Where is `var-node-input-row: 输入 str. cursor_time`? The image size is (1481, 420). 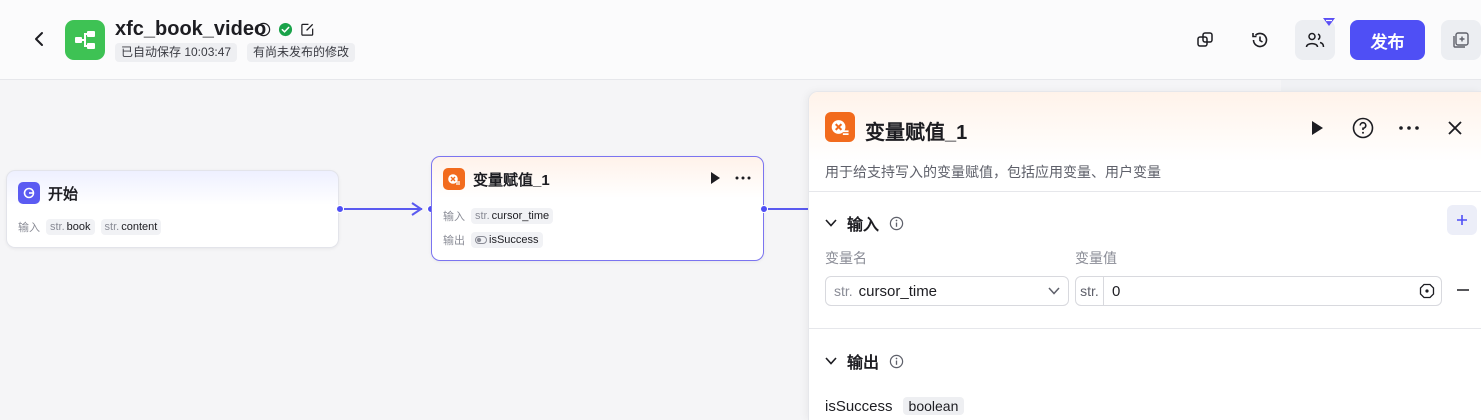
var-node-input-row: 输入 str. cursor_time is located at coordinates (498, 216).